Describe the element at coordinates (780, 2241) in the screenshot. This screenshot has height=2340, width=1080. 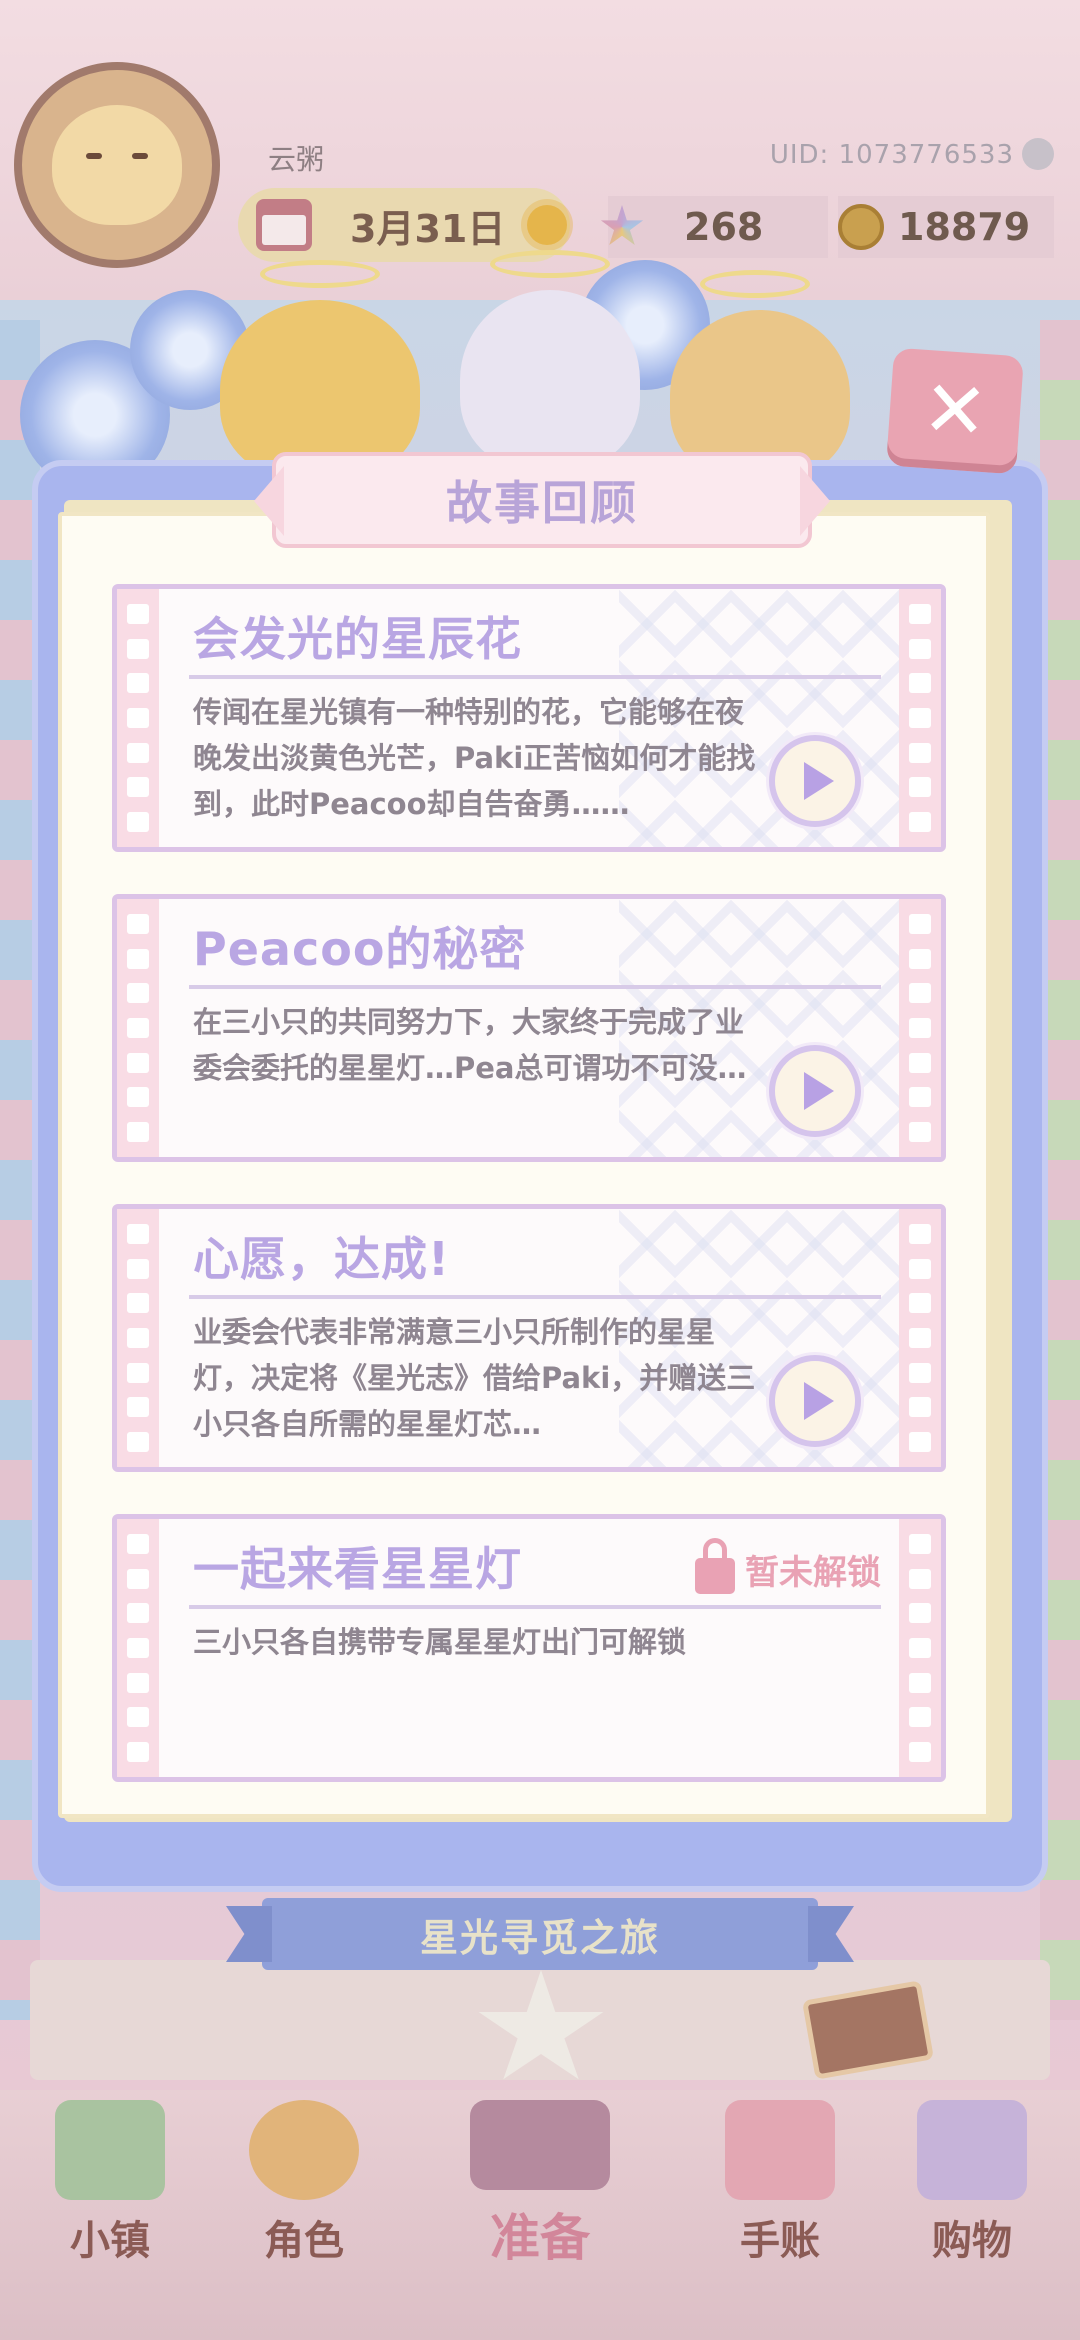
I see `nav-label: 手账` at that location.